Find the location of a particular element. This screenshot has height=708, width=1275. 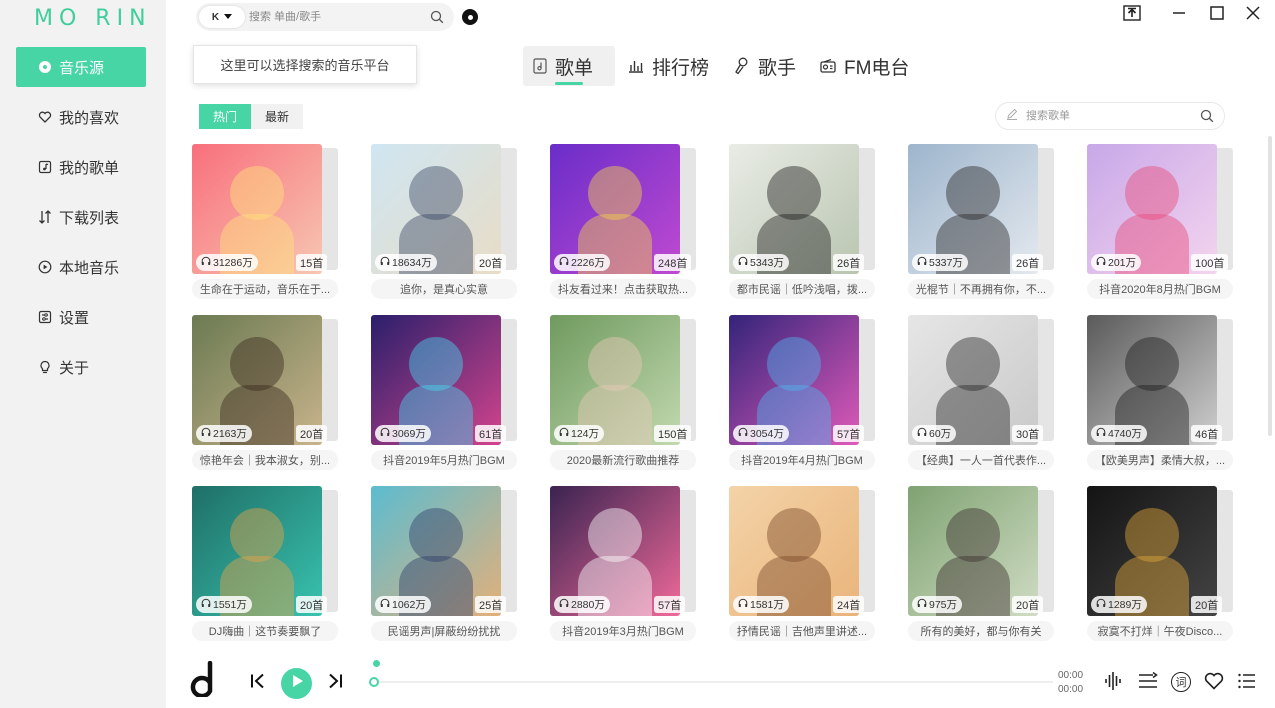

playlist-title: 抖音2020年8月热门BGM is located at coordinates (1160, 289).